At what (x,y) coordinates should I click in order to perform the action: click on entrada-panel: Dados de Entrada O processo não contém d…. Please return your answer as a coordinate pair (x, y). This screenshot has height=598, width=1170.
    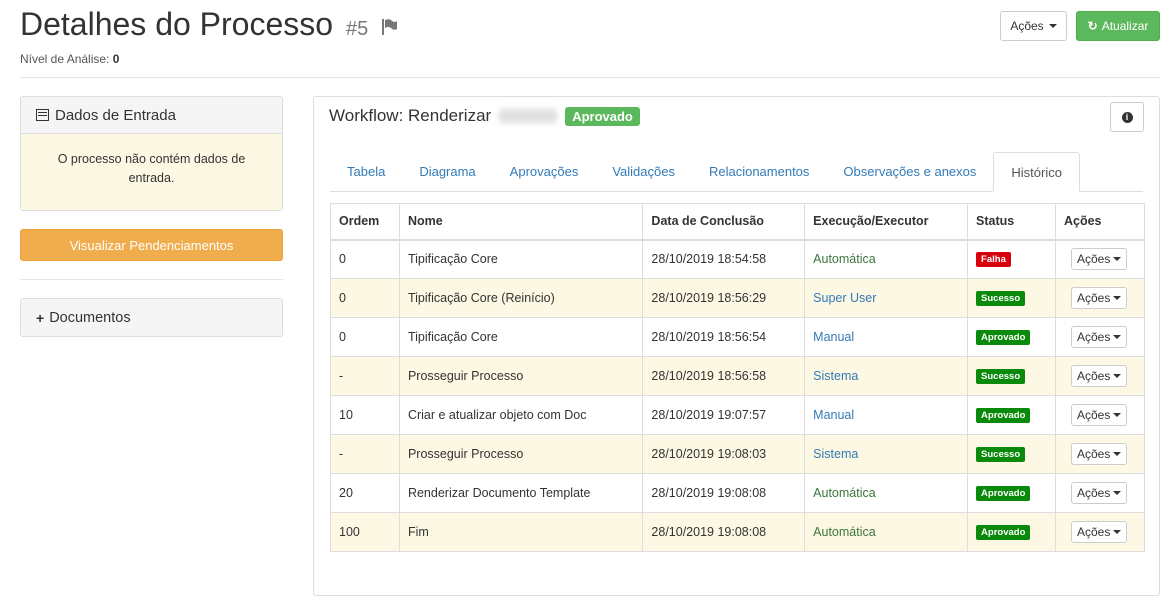
    Looking at the image, I should click on (151, 153).